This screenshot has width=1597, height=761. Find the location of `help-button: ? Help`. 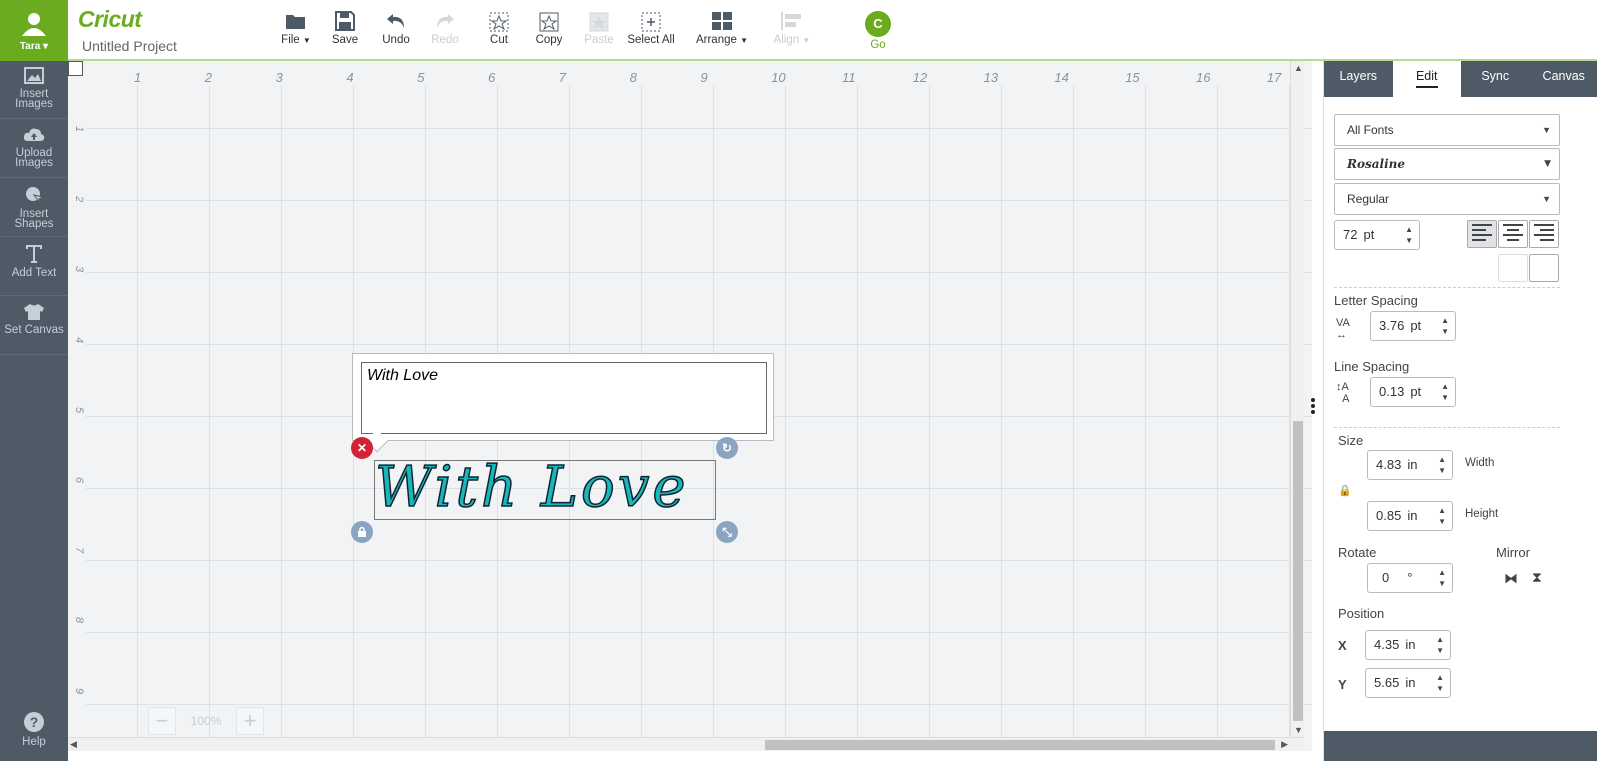

help-button: ? Help is located at coordinates (34, 730).